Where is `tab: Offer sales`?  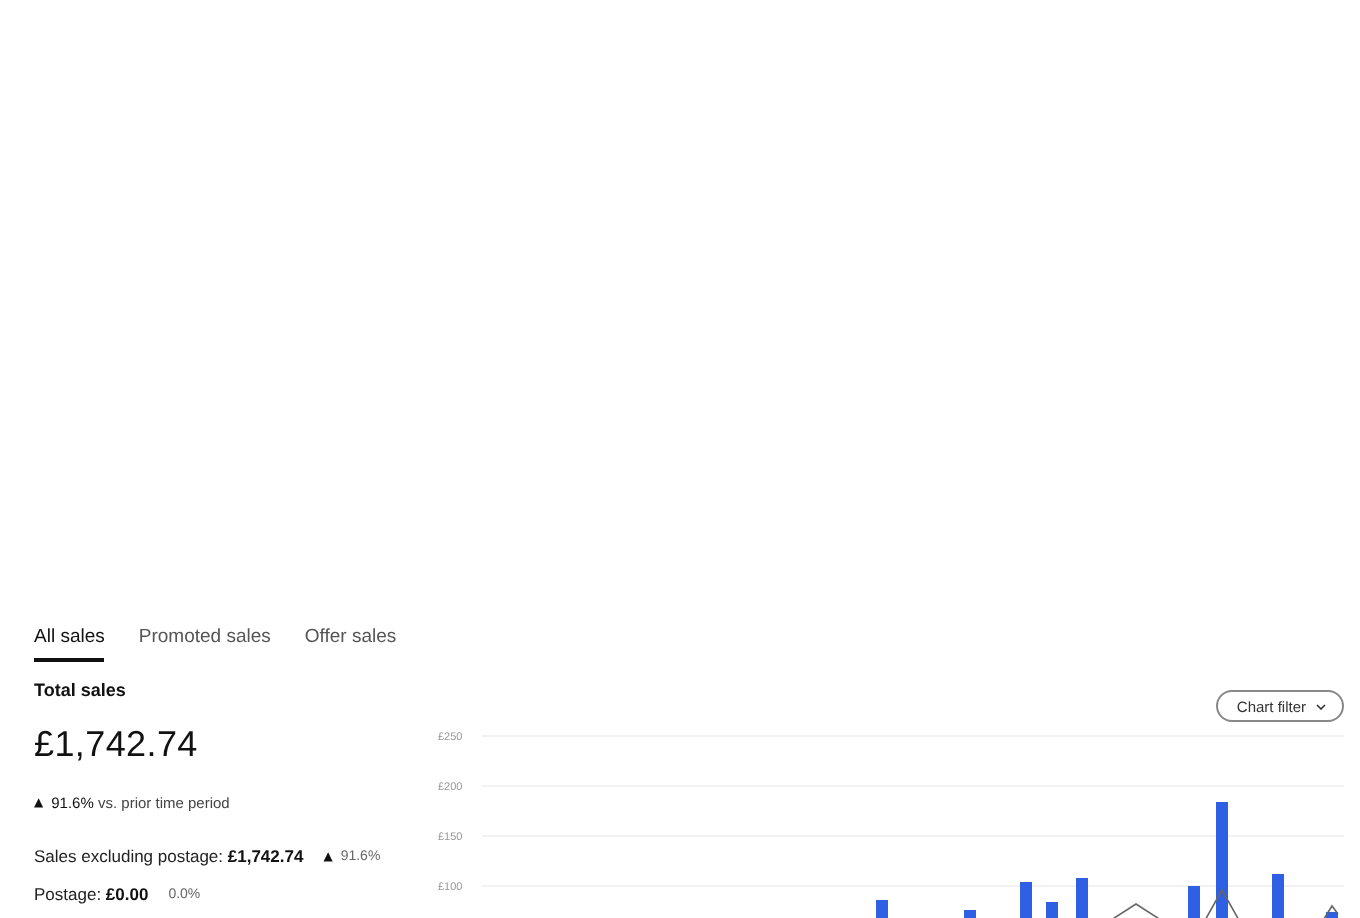 tab: Offer sales is located at coordinates (350, 635).